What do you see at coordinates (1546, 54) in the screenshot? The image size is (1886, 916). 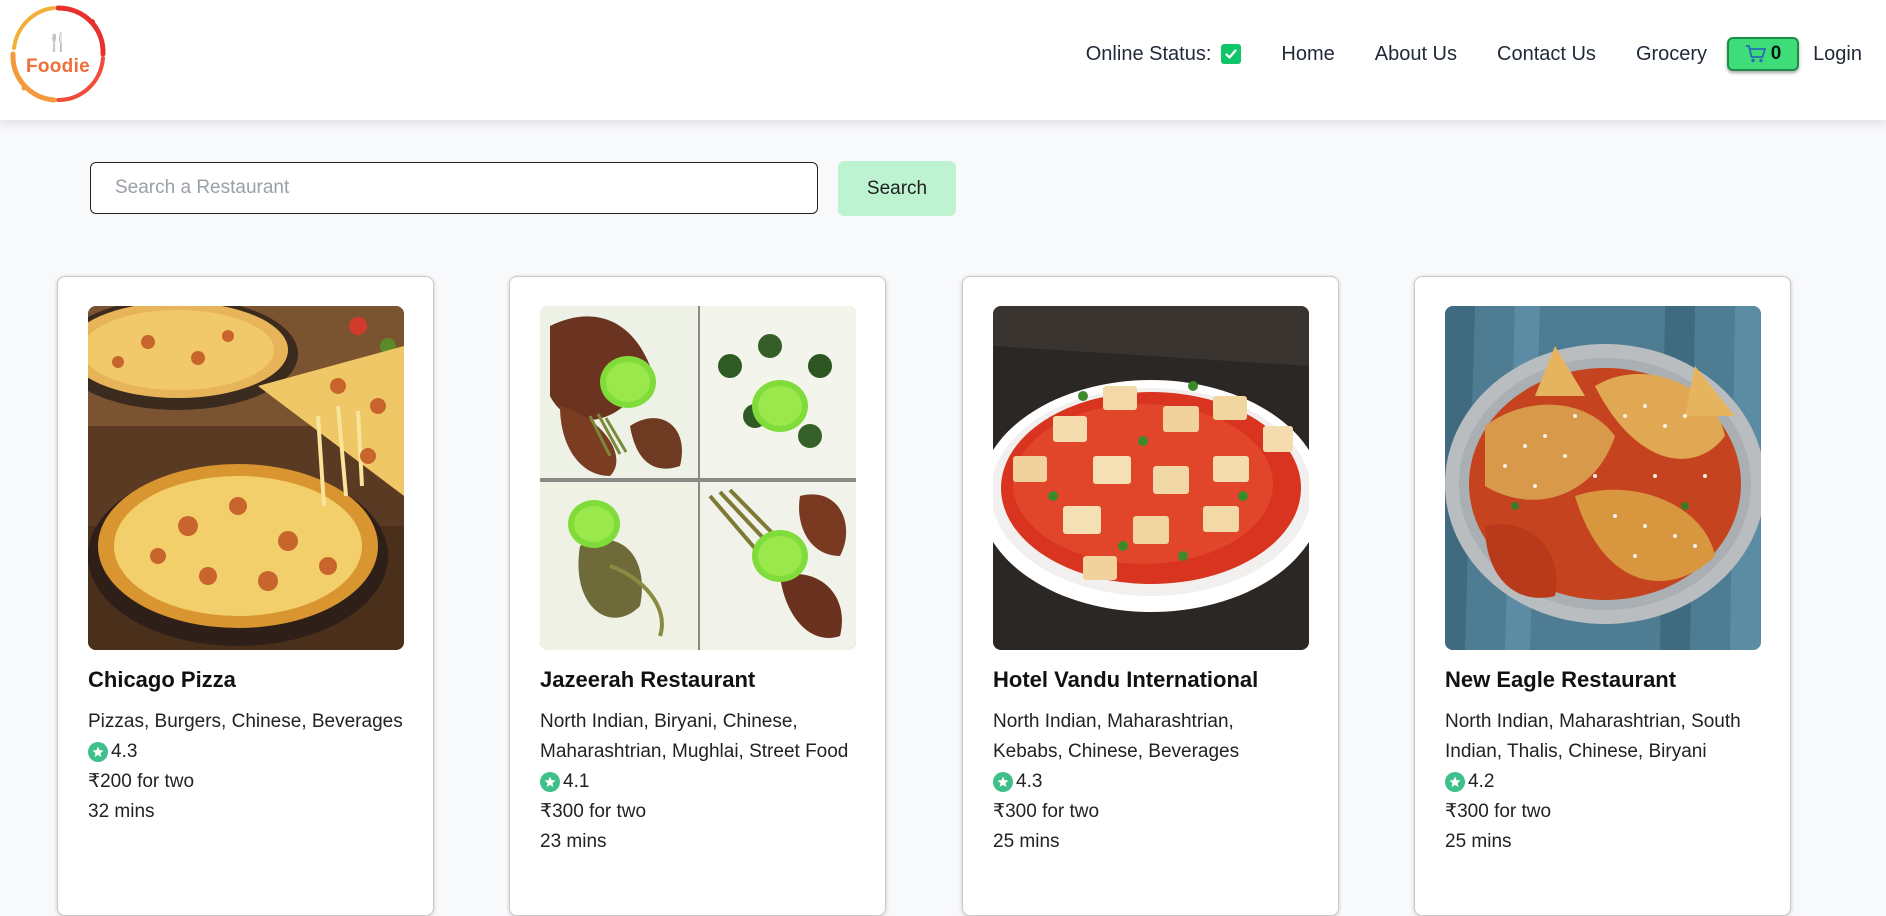 I see `nav-contact-link: Contact Us` at bounding box center [1546, 54].